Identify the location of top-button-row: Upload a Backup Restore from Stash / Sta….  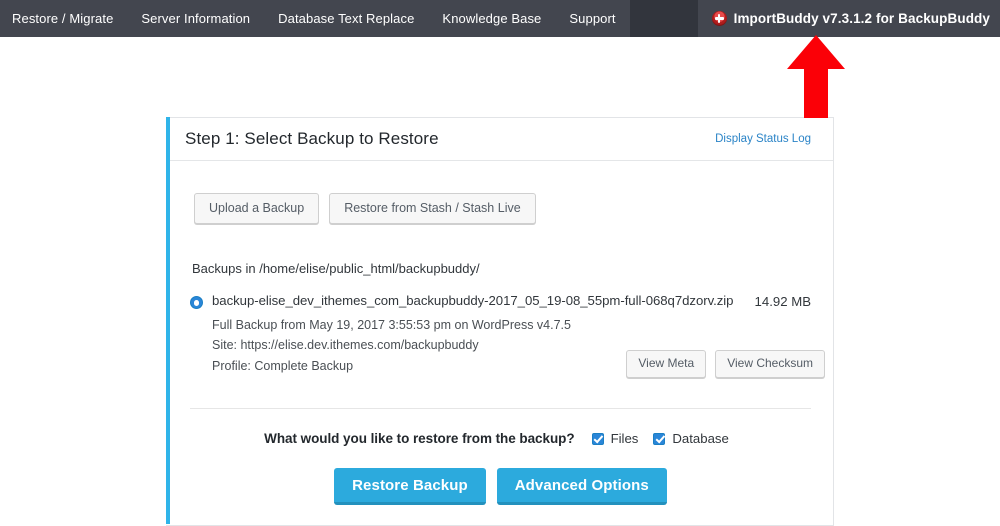
(500, 193).